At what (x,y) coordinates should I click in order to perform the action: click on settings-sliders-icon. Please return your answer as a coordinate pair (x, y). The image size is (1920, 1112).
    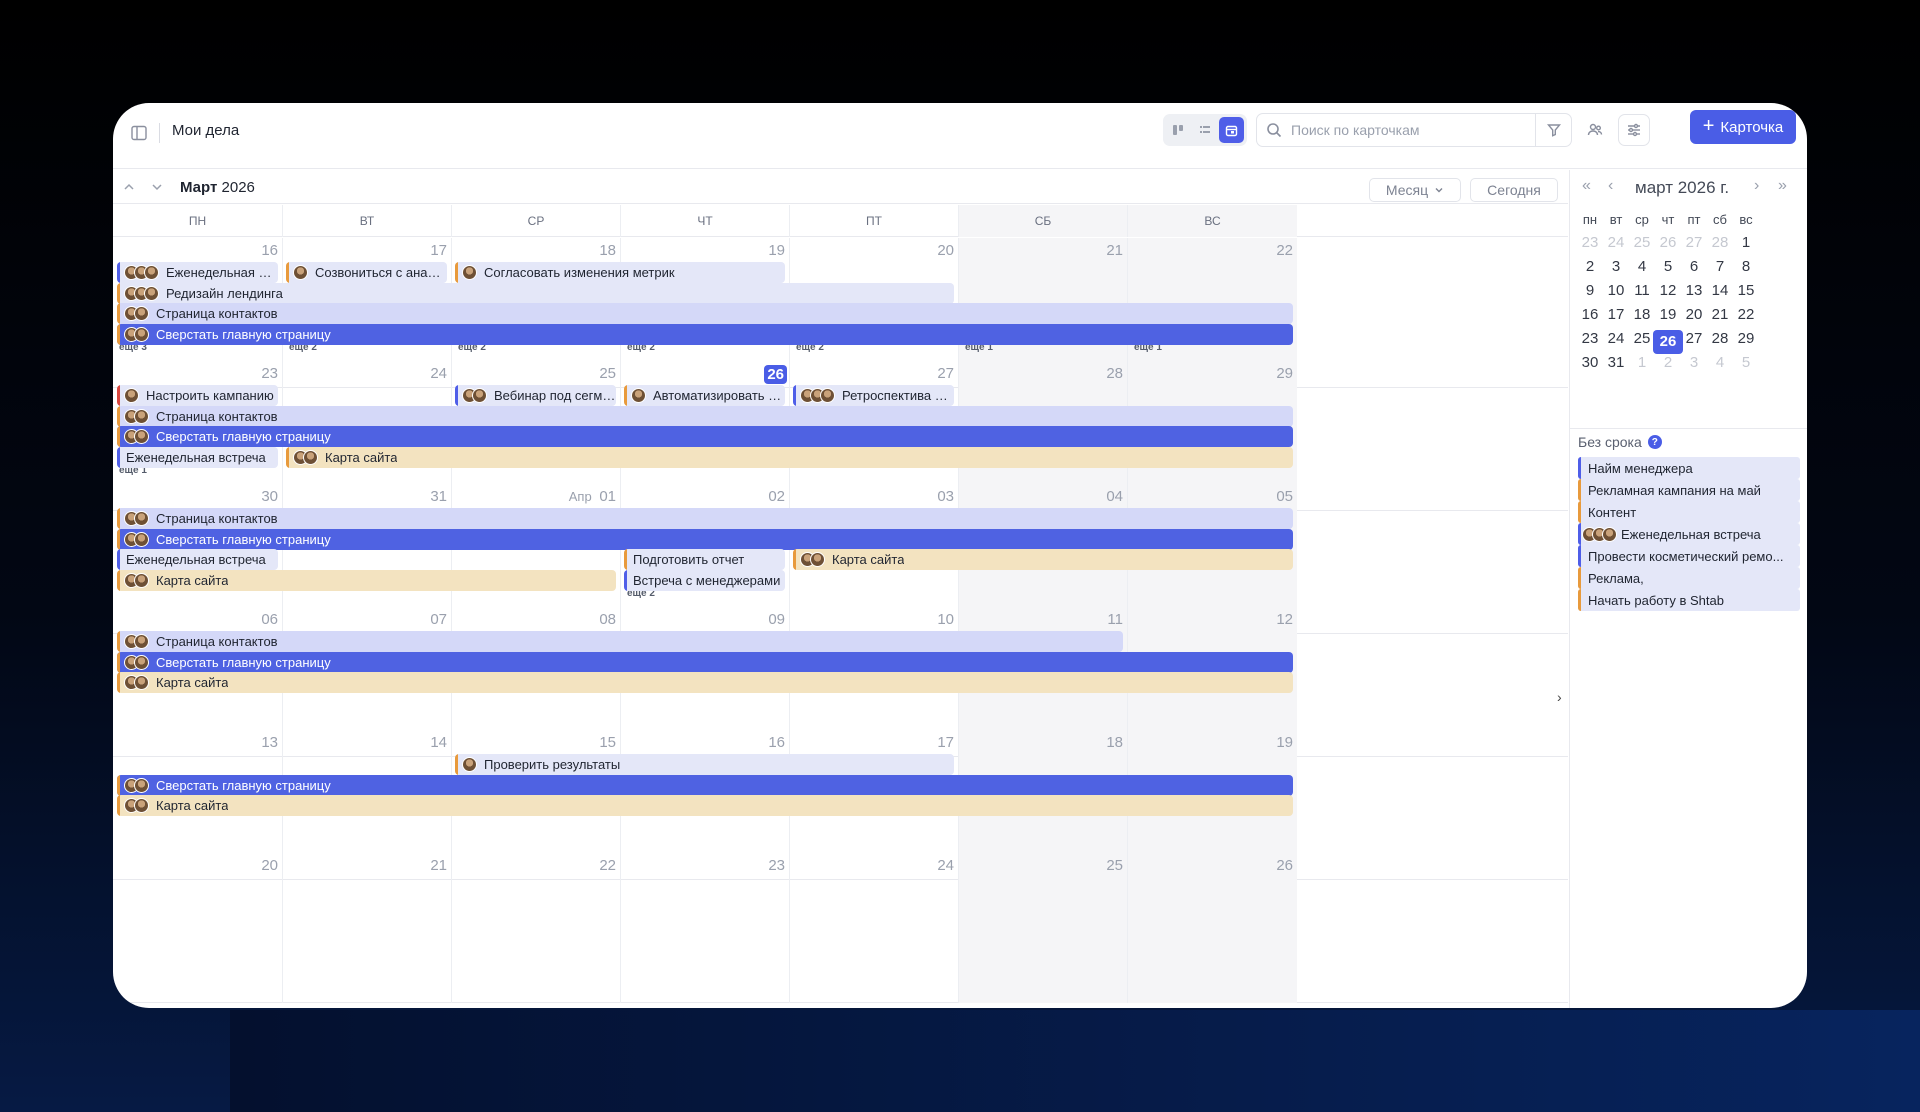
    Looking at the image, I should click on (1634, 130).